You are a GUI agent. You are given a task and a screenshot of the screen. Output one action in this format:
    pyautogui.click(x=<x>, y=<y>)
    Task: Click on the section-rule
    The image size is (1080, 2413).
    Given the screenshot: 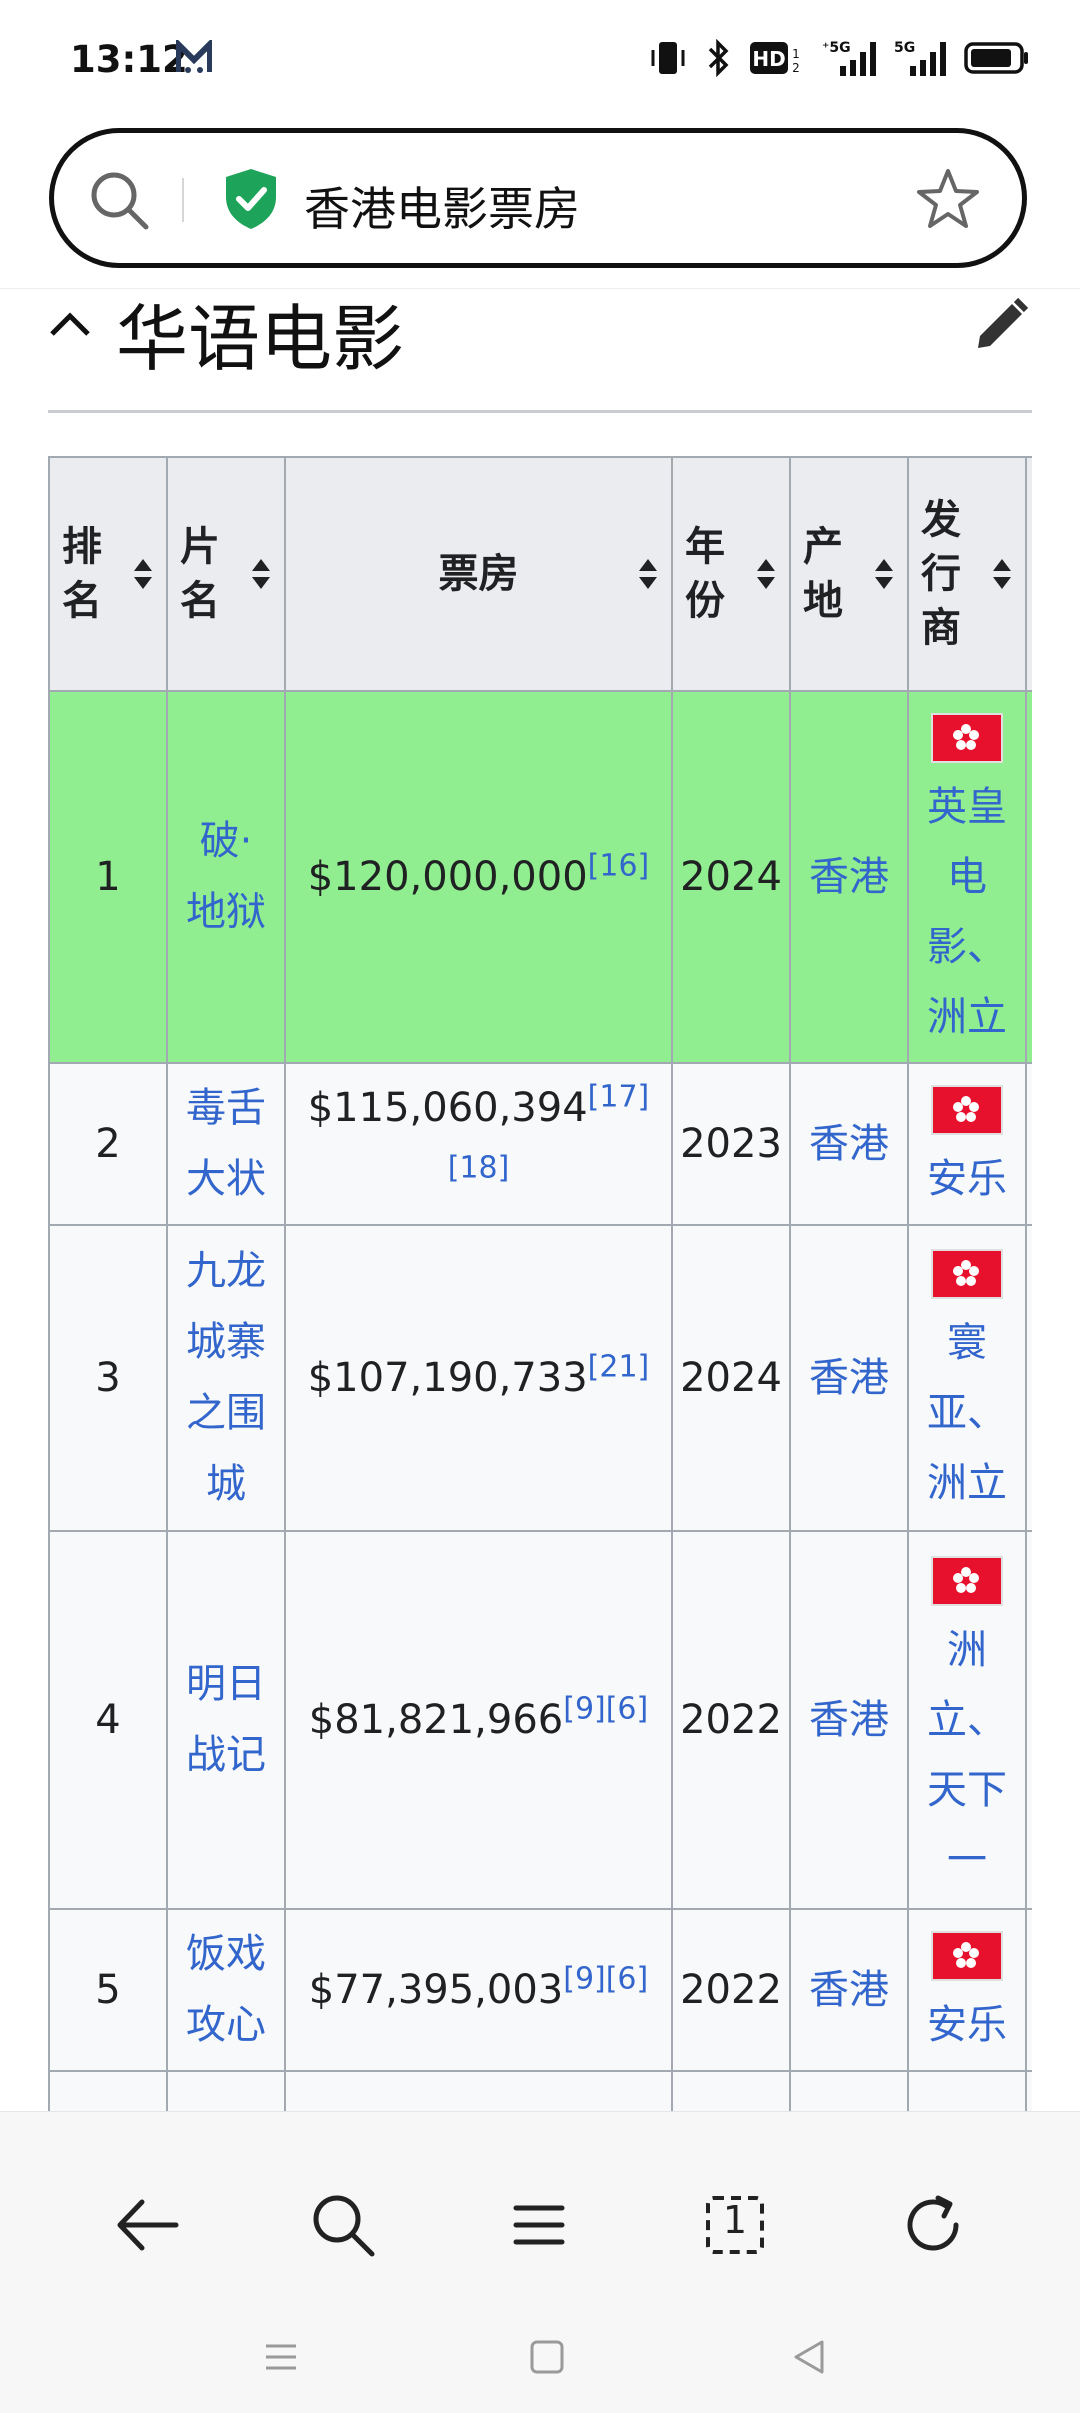 What is the action you would take?
    pyautogui.click(x=540, y=411)
    